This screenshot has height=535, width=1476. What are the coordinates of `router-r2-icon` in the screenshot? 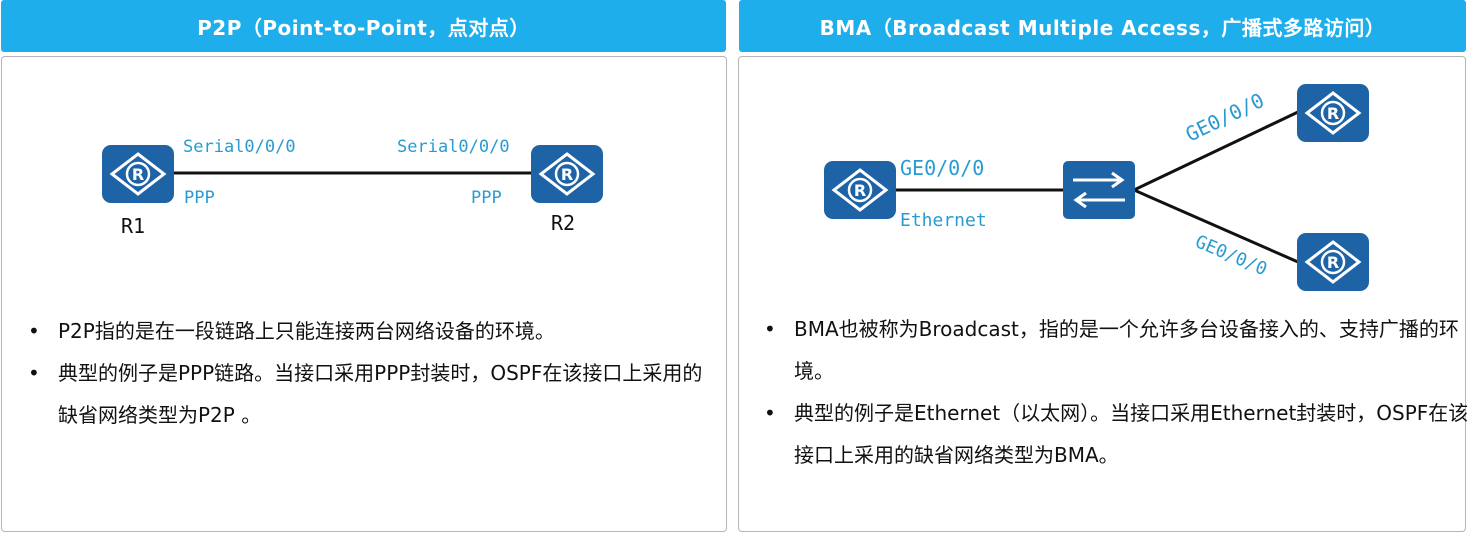 It's located at (567, 174).